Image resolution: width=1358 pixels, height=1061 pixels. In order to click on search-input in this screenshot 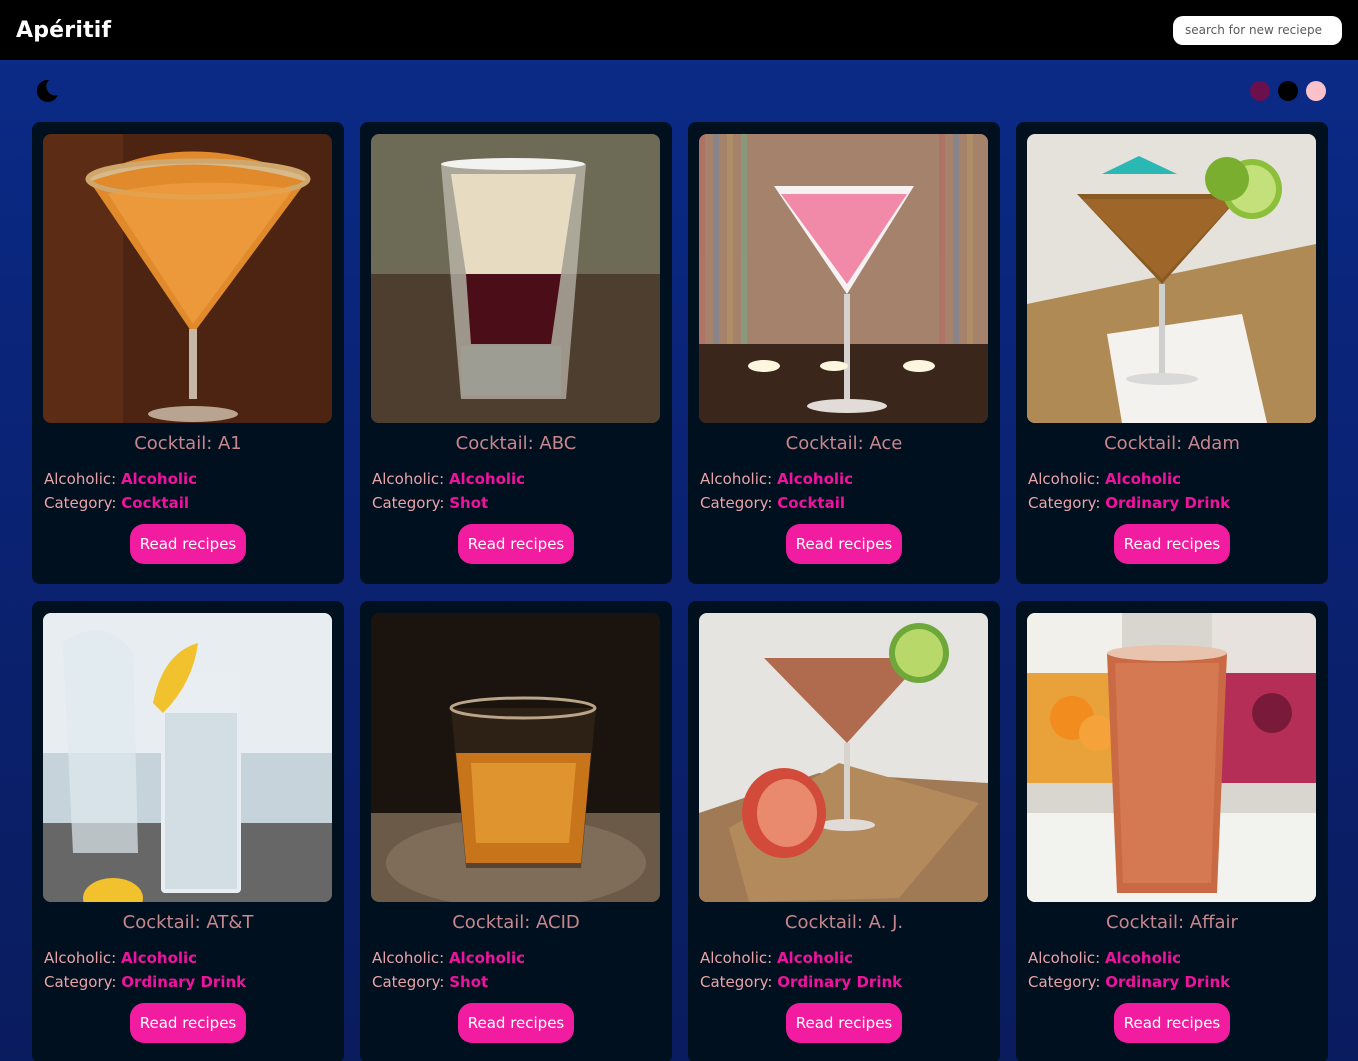, I will do `click(1257, 30)`.